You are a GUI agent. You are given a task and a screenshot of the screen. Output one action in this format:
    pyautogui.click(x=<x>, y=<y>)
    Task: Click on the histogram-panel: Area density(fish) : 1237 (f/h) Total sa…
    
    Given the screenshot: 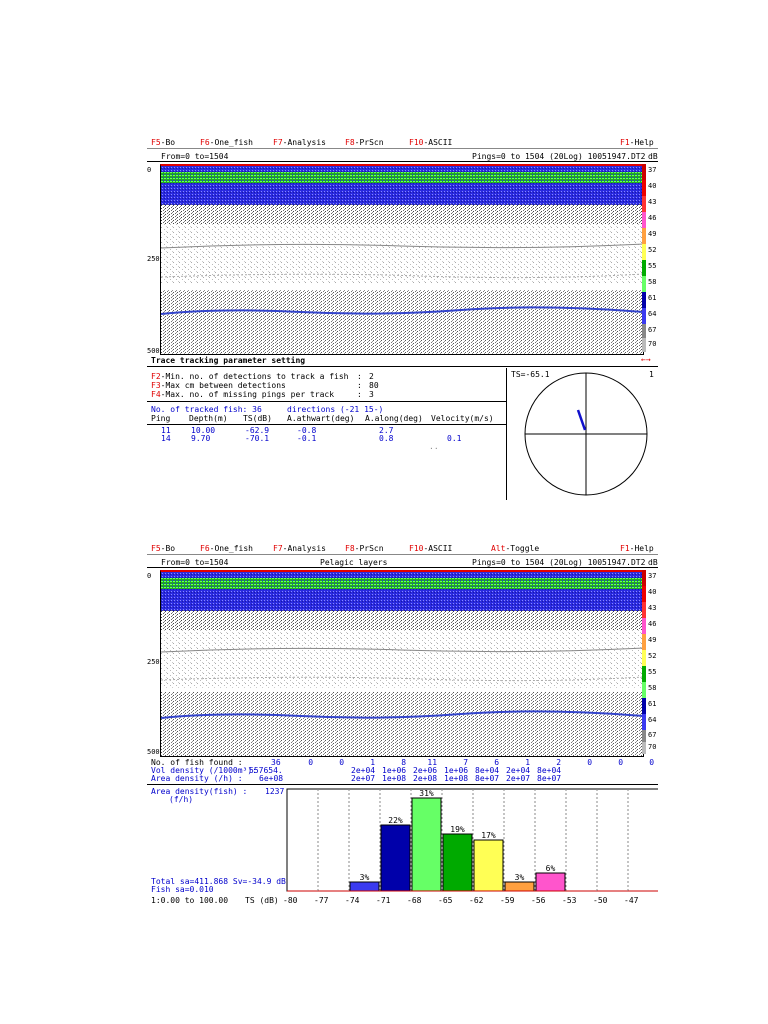 What is the action you would take?
    pyautogui.click(x=402, y=846)
    